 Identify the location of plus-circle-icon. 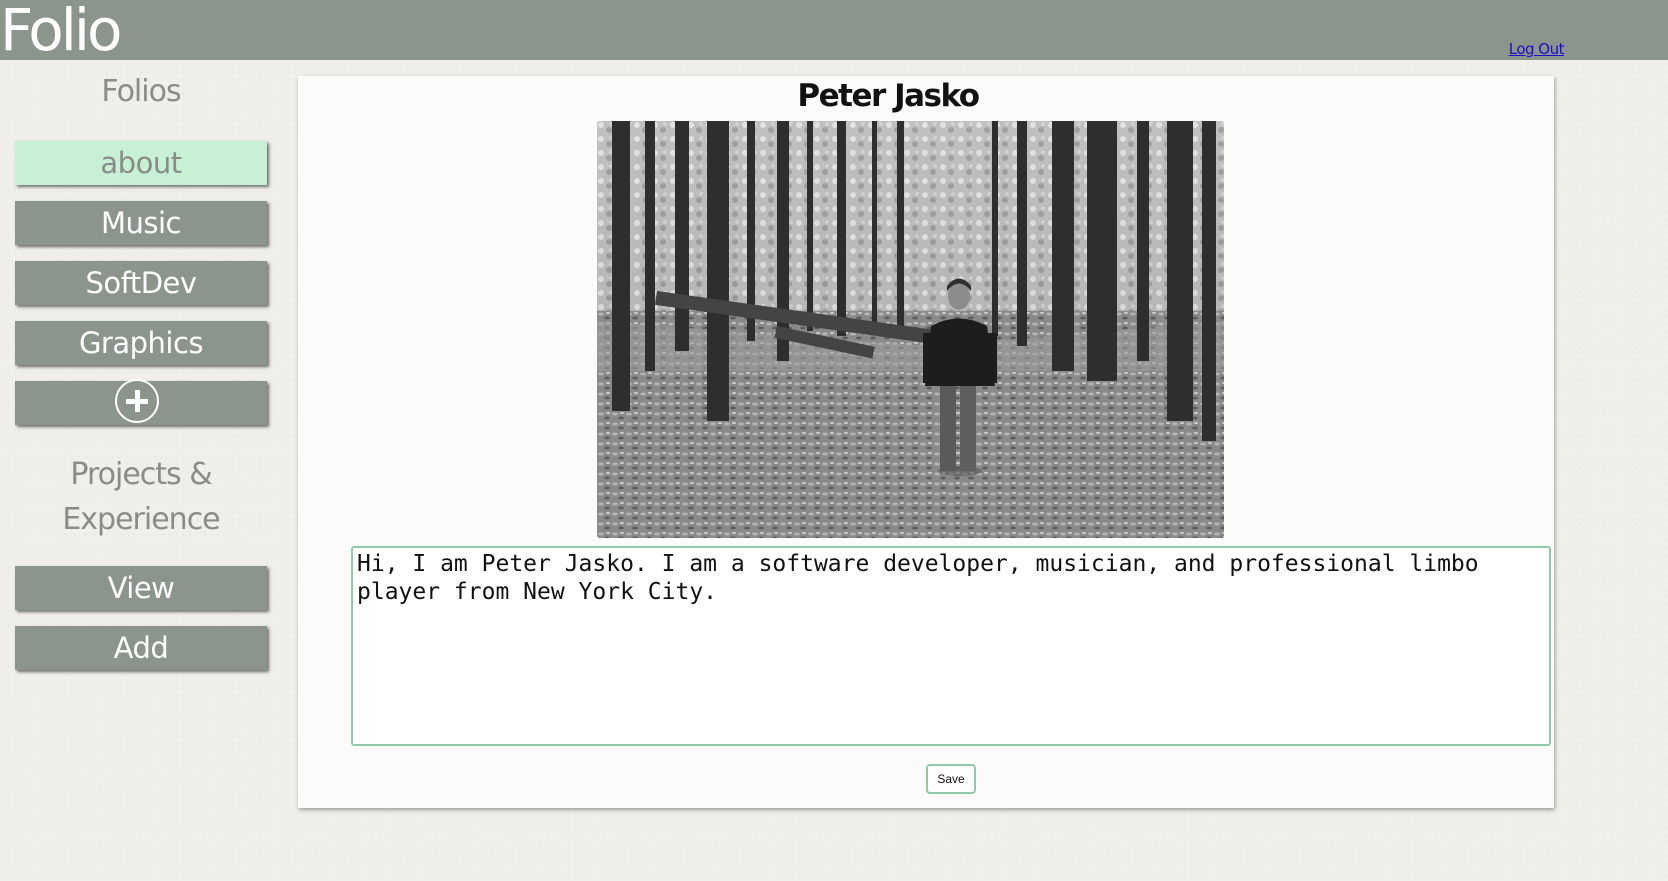
(137, 401).